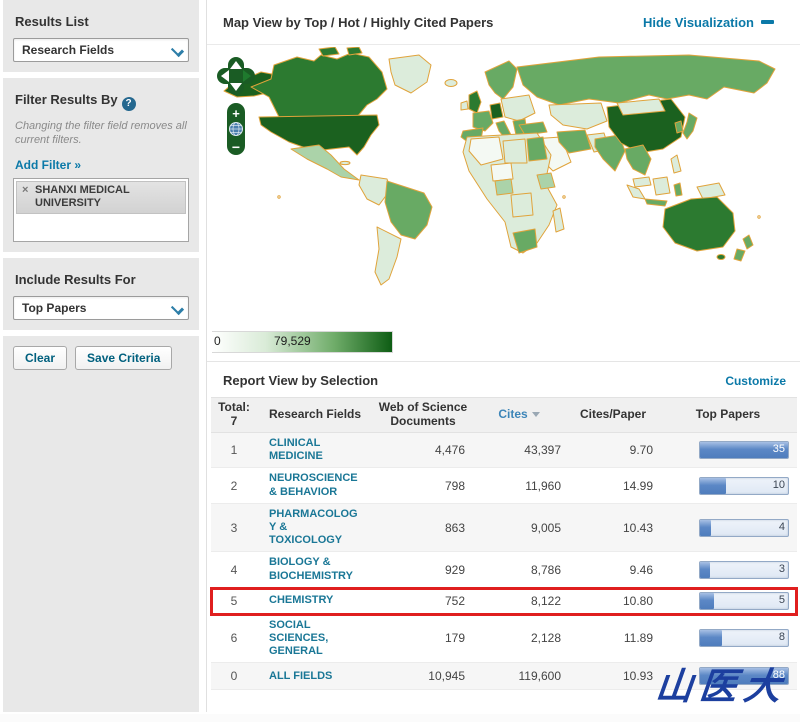  What do you see at coordinates (101, 293) in the screenshot?
I see `include-results-section: Include Results For Top Papers` at bounding box center [101, 293].